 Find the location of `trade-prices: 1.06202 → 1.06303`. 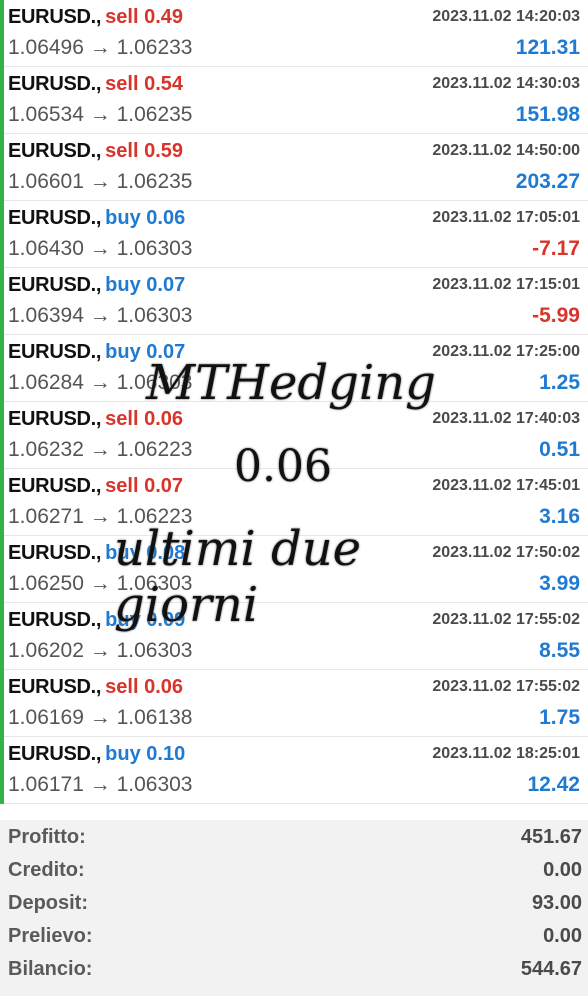

trade-prices: 1.06202 → 1.06303 is located at coordinates (100, 650).